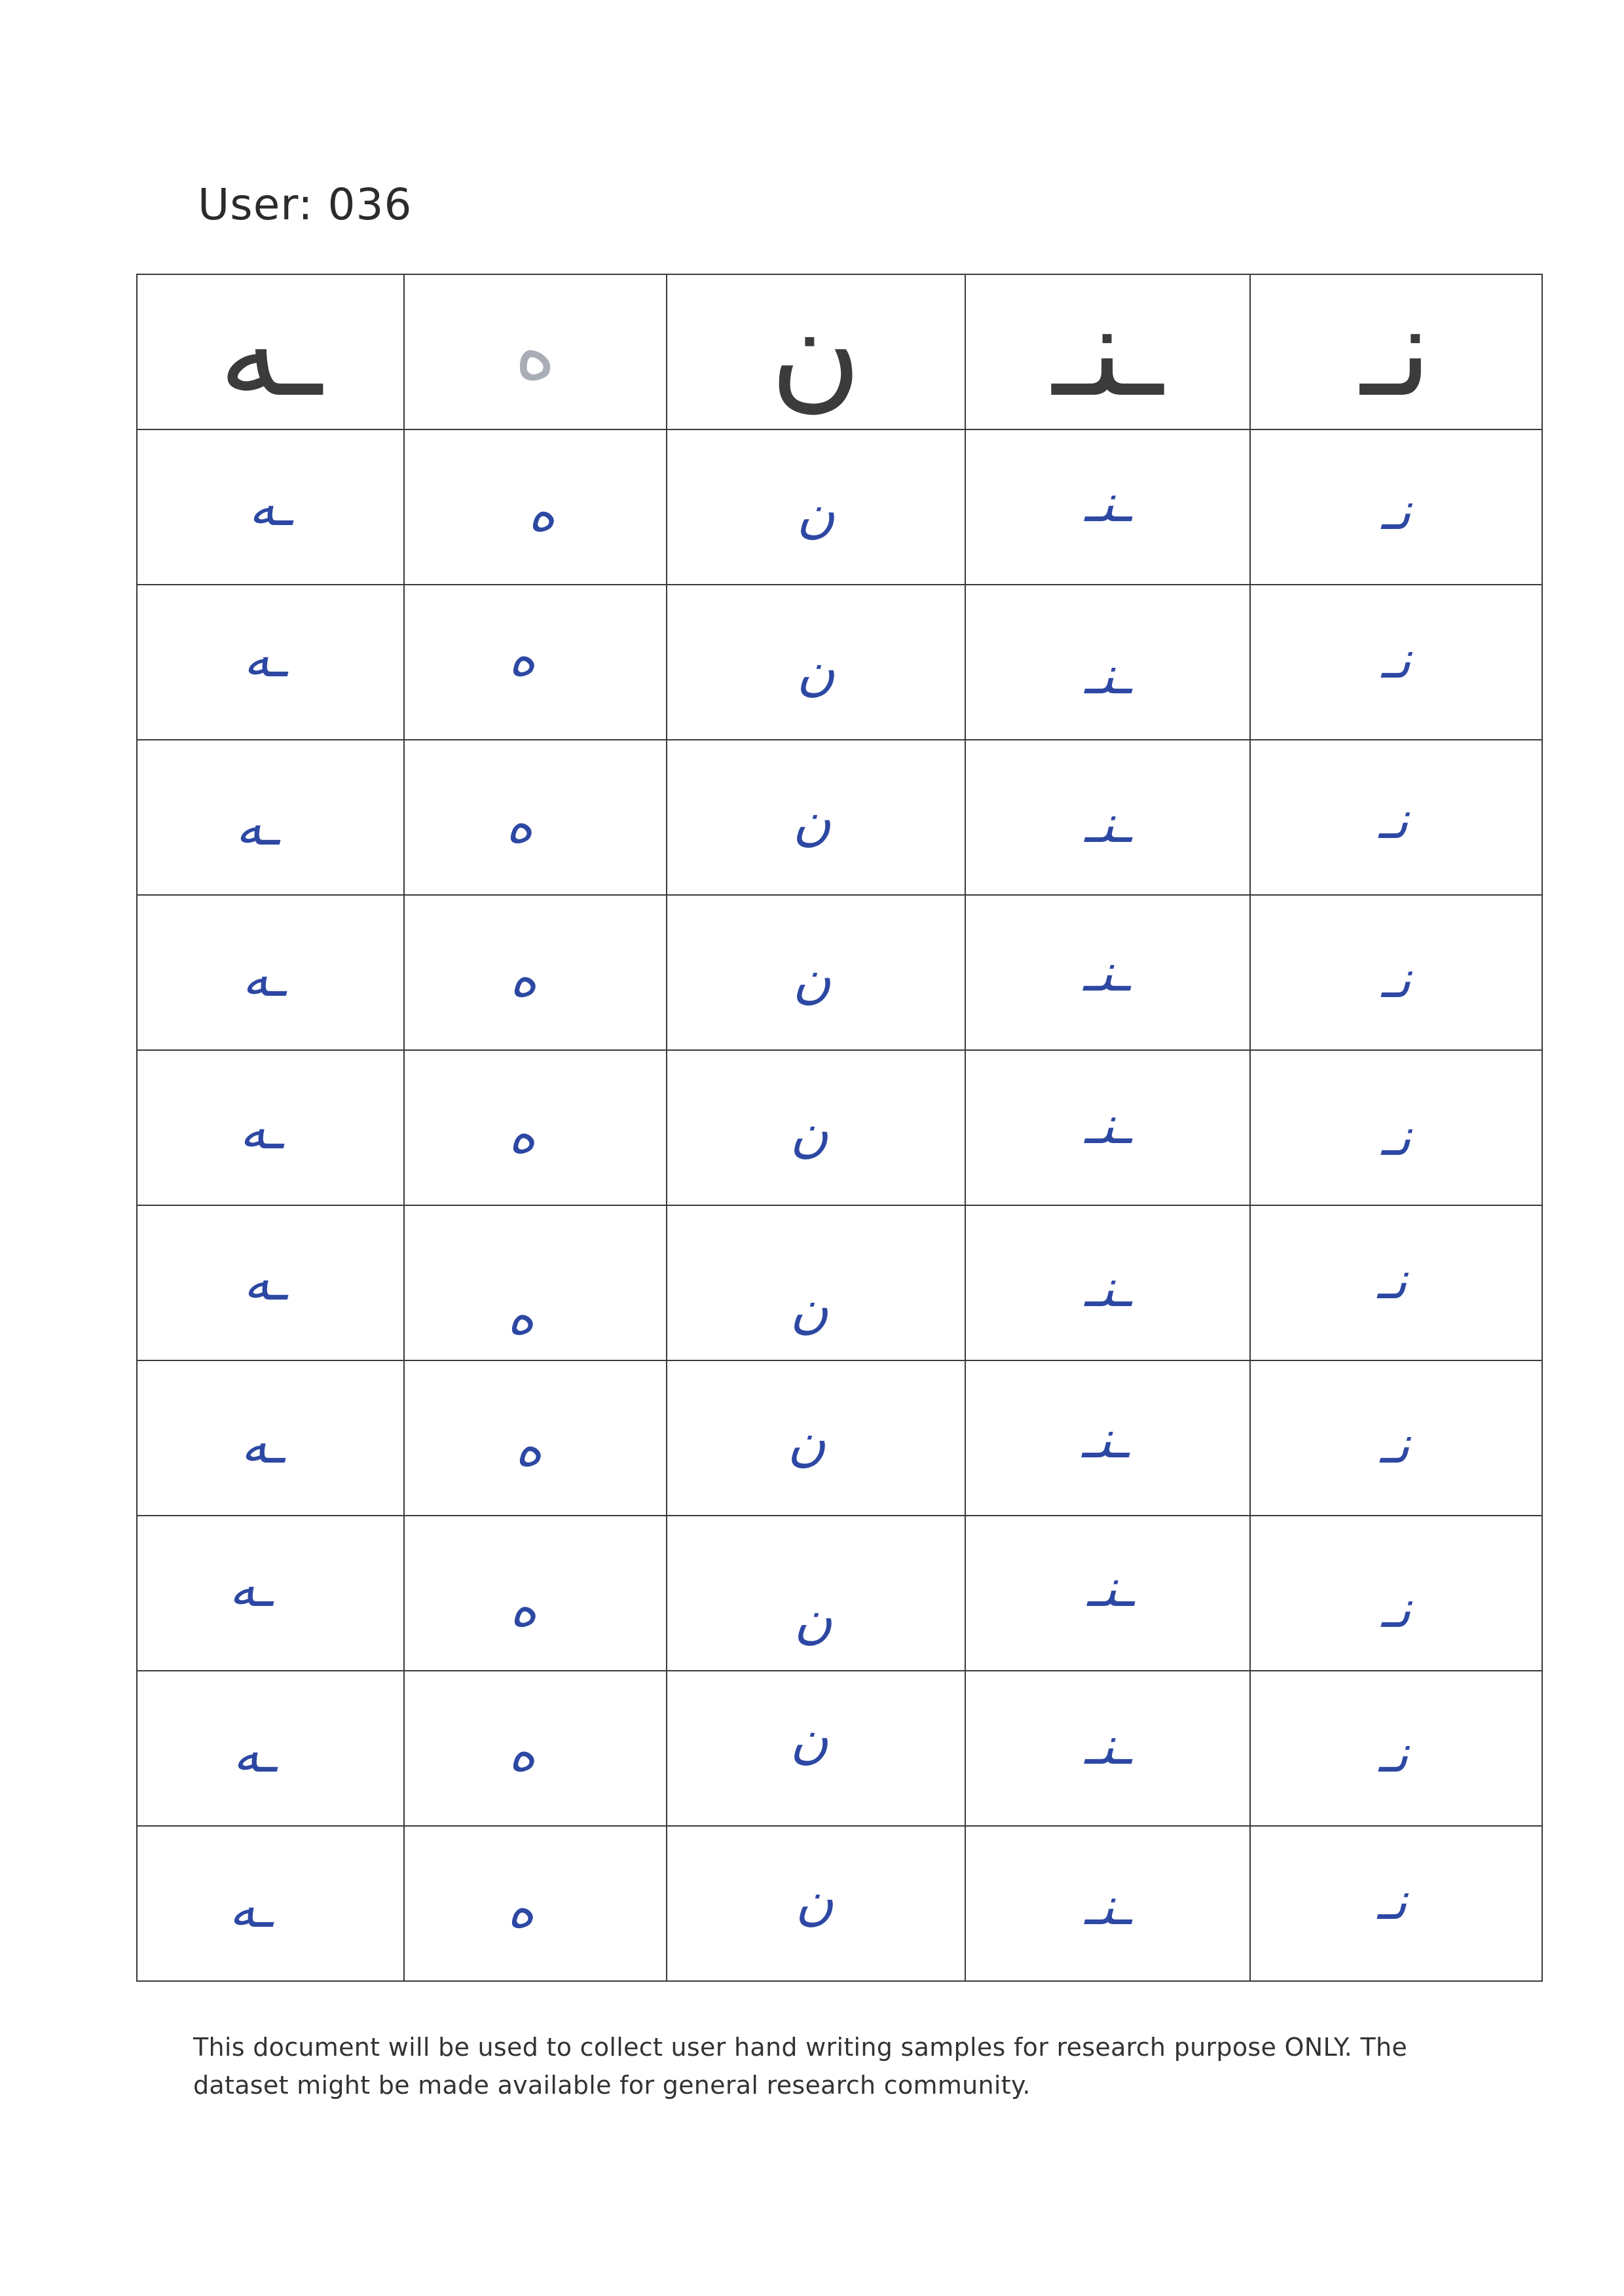 The height and width of the screenshot is (2296, 1624). Describe the element at coordinates (535, 351) in the screenshot. I see `reference-glyph: ه` at that location.